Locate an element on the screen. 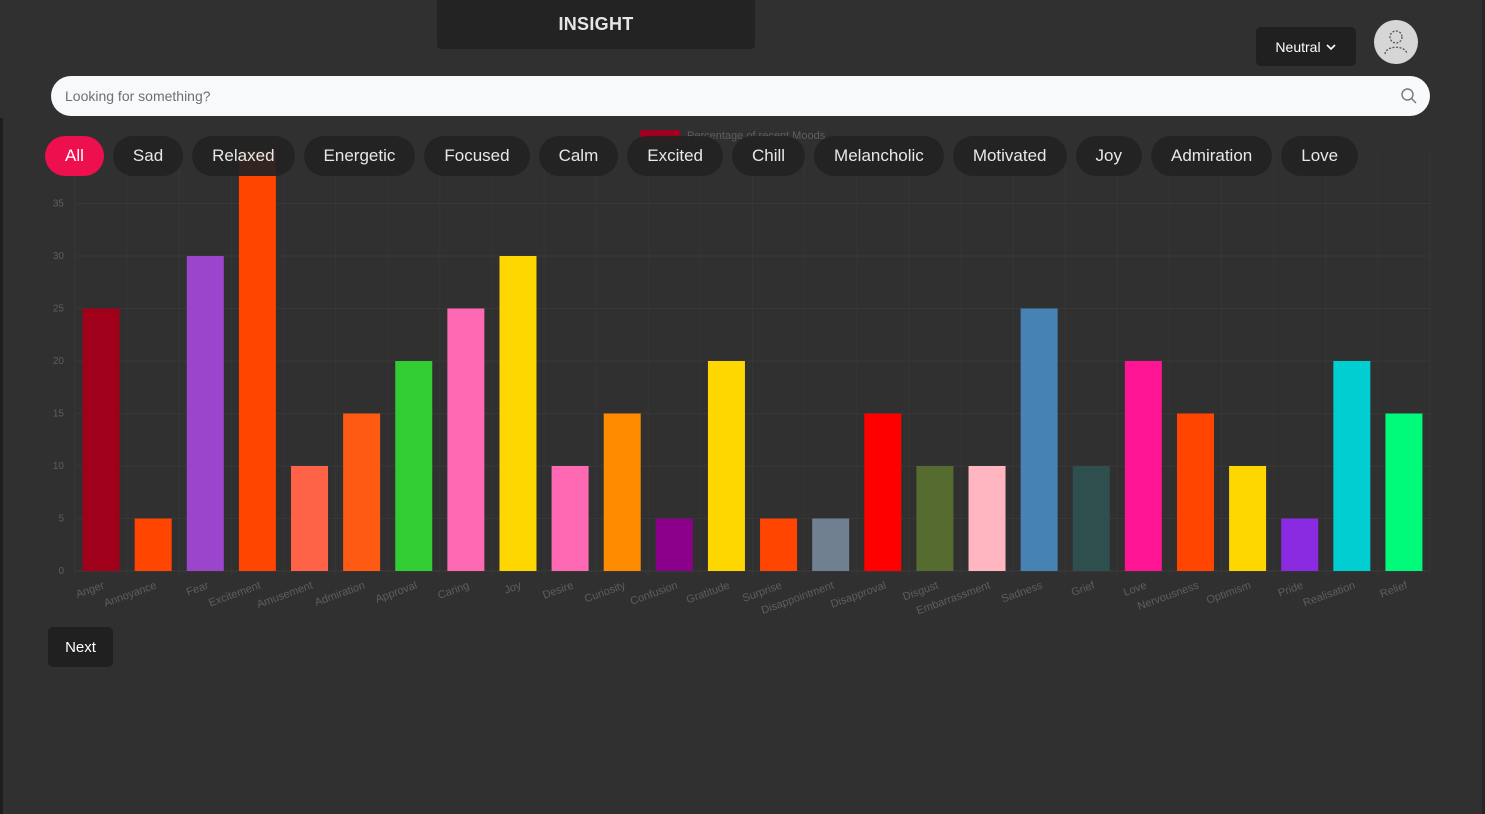 The width and height of the screenshot is (1485, 814). bar-optimism is located at coordinates (1248, 518).